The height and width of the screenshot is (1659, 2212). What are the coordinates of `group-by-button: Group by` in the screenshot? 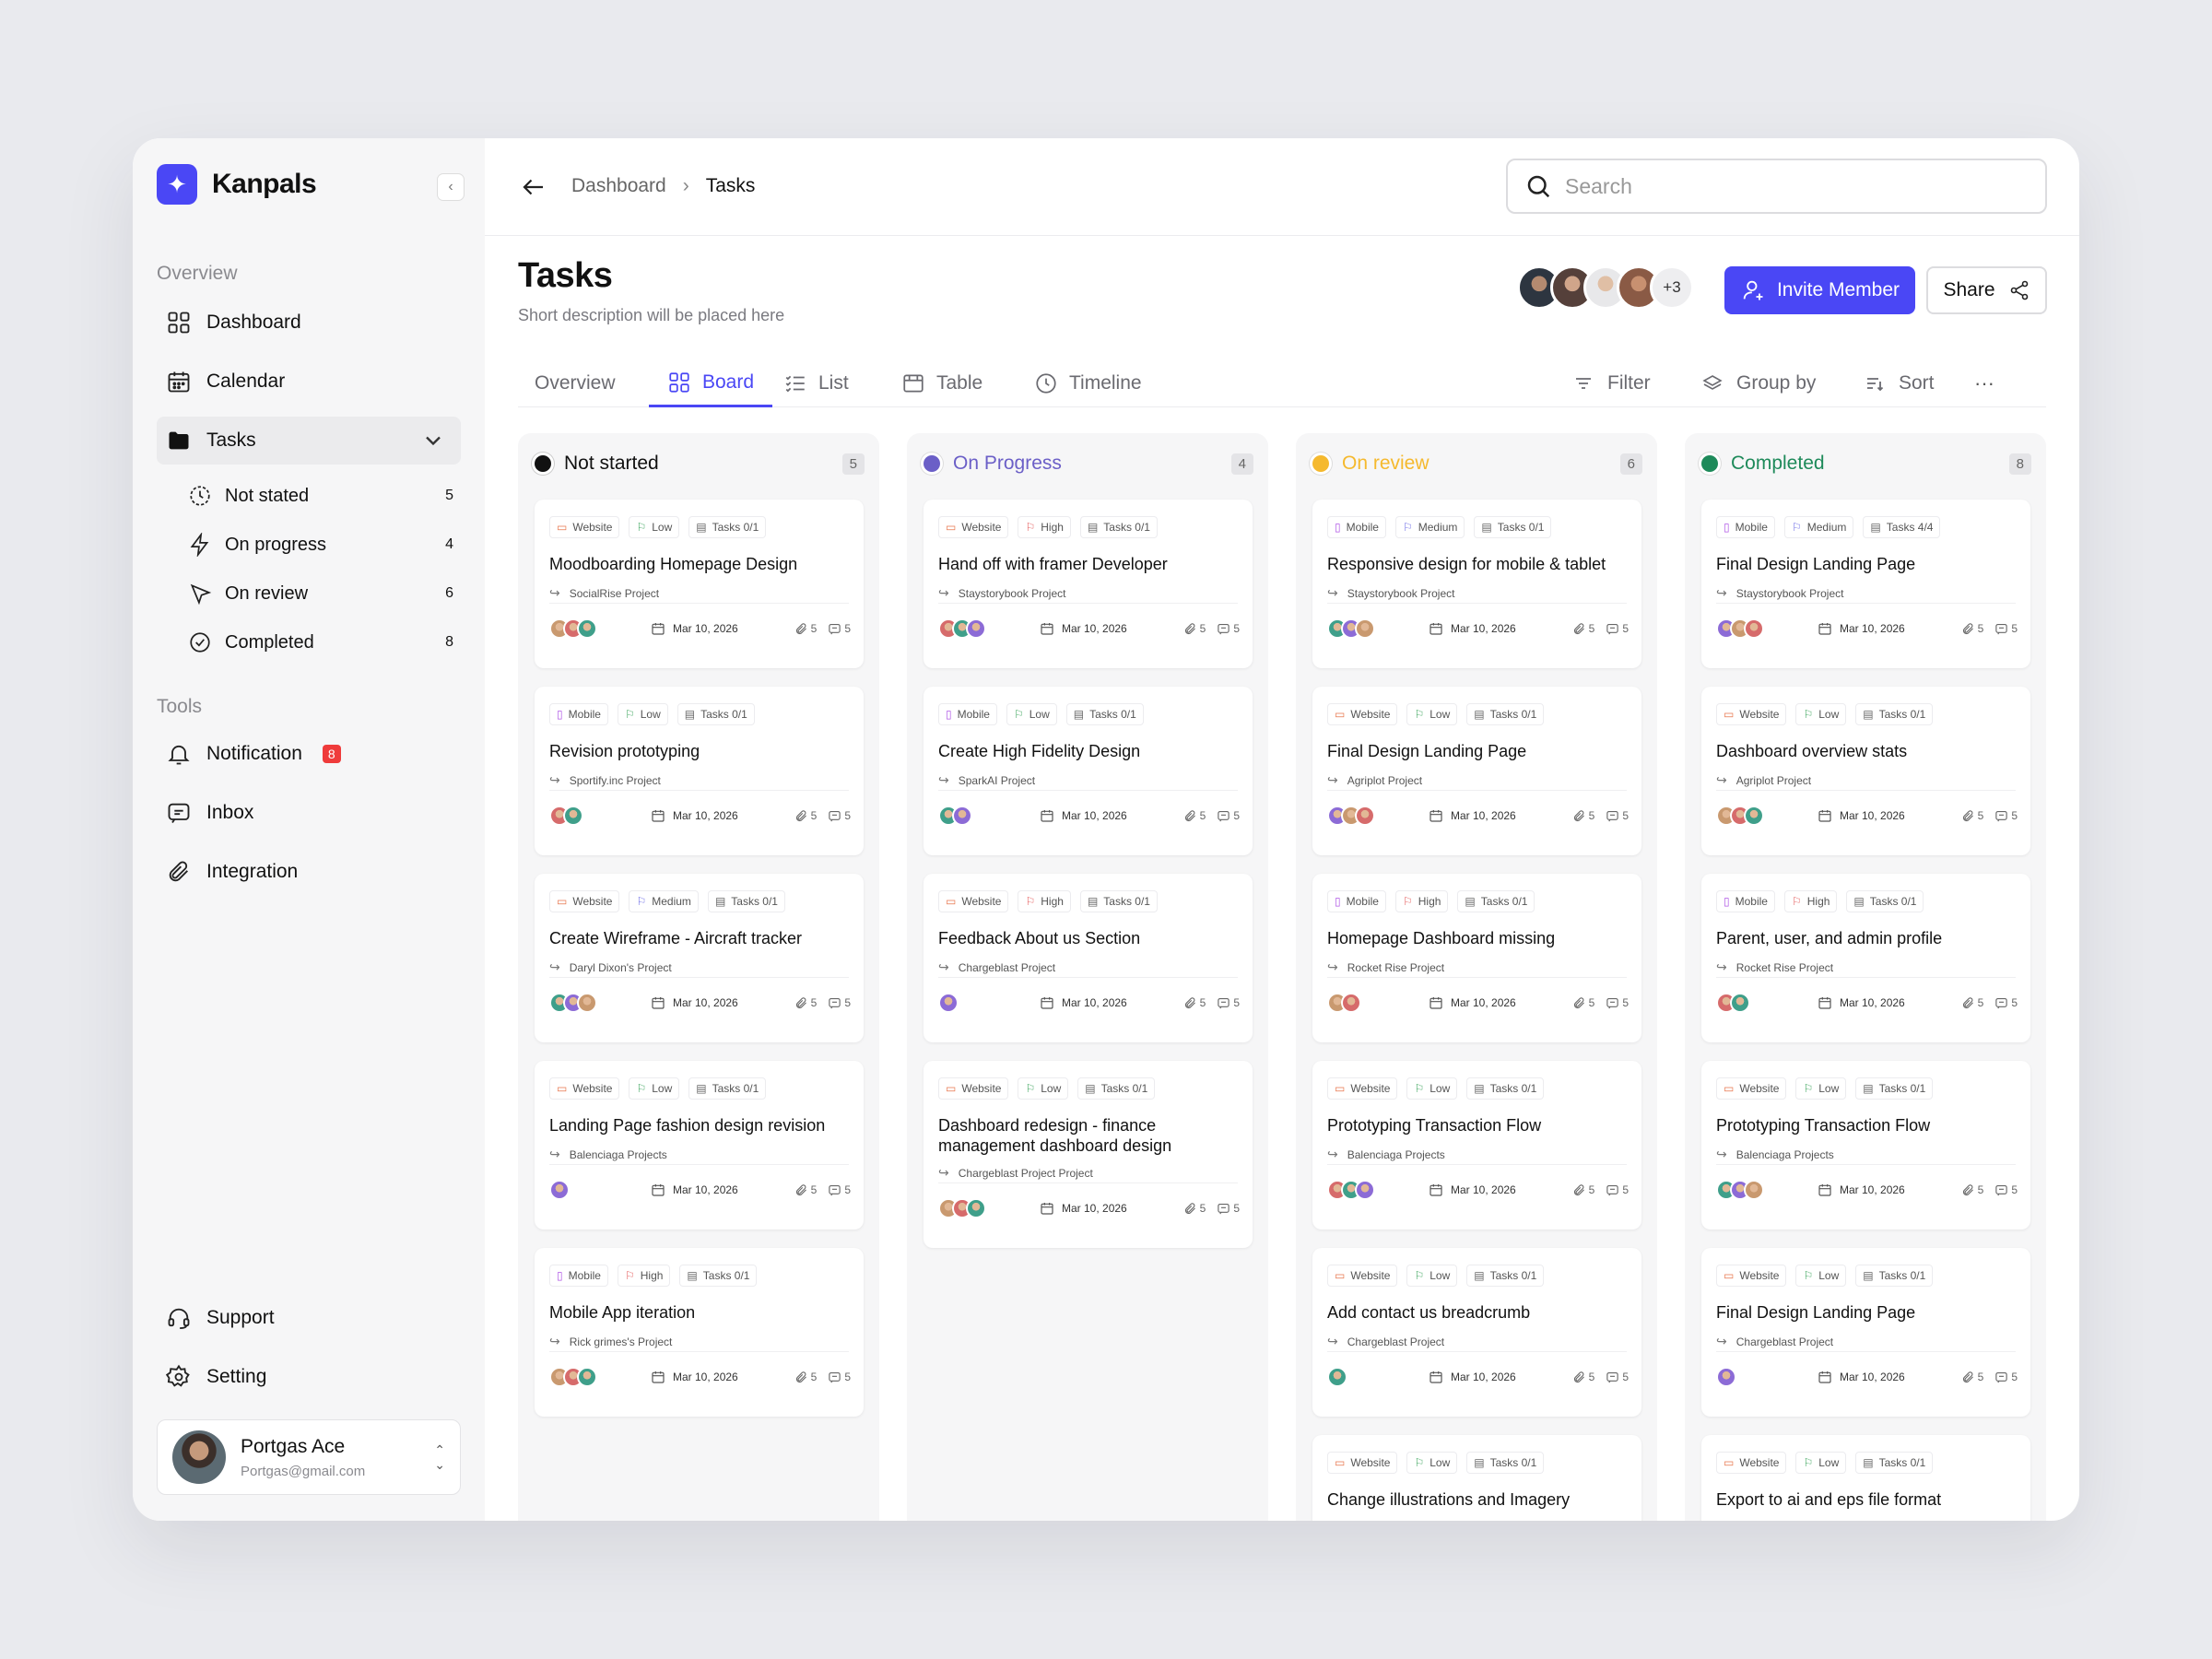 It's located at (1758, 383).